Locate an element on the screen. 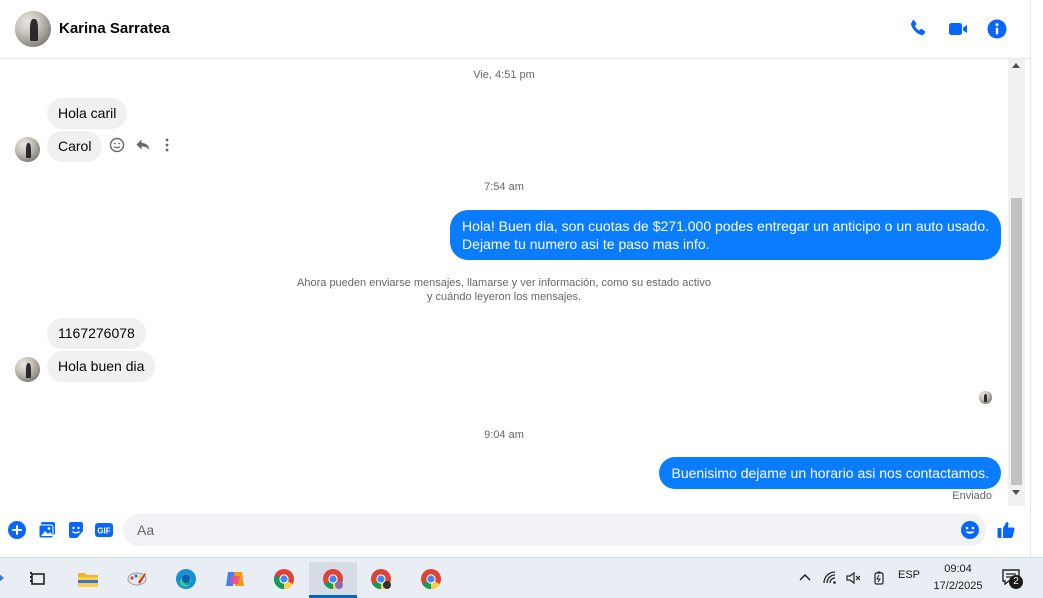 Image resolution: width=1043 pixels, height=598 pixels. message-text: Dejame tu numero asi te paso mas info. is located at coordinates (586, 244).